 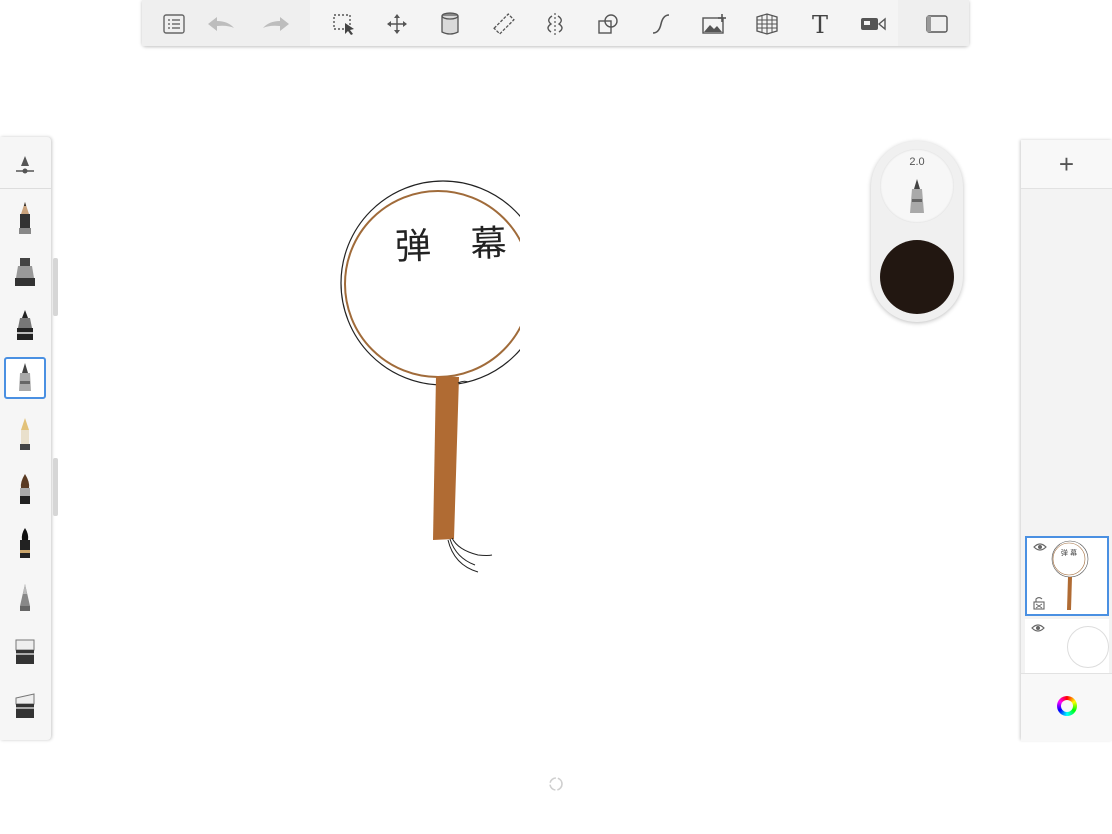 What do you see at coordinates (25, 326) in the screenshot?
I see `ballpoint-brush-icon` at bounding box center [25, 326].